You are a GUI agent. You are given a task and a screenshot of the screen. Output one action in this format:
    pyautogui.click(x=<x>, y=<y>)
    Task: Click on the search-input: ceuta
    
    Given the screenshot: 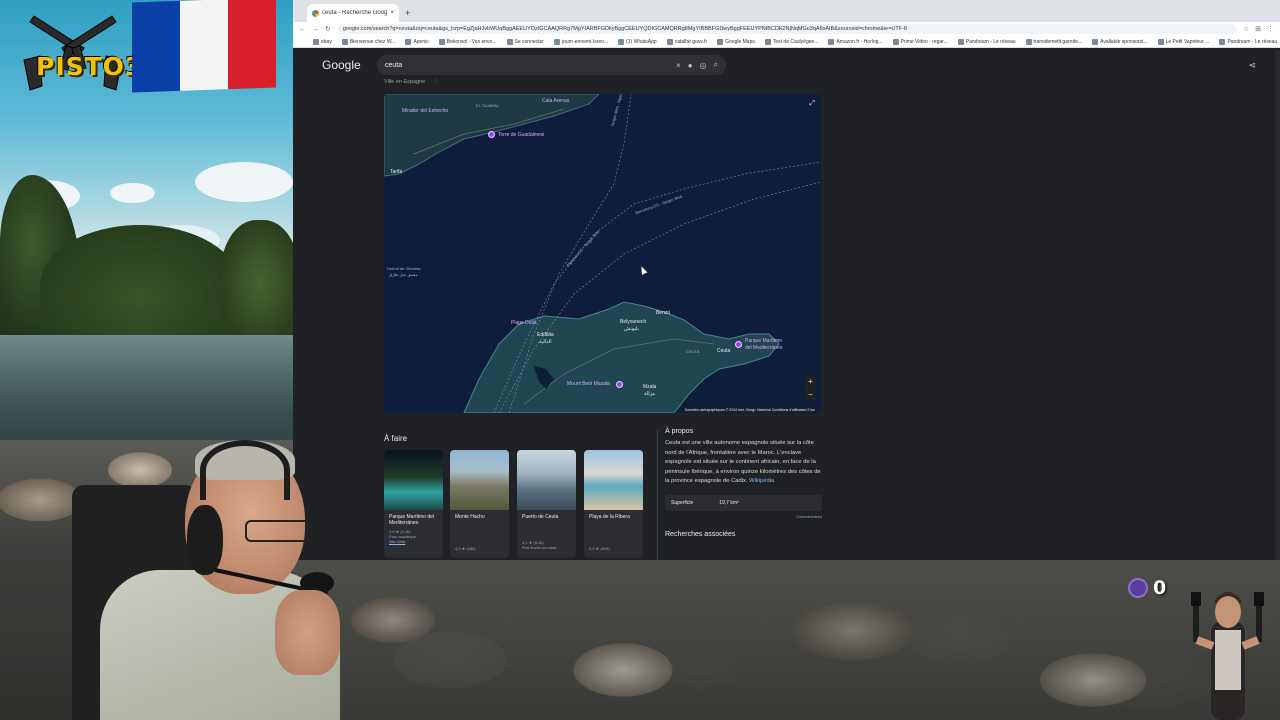 What is the action you would take?
    pyautogui.click(x=527, y=65)
    